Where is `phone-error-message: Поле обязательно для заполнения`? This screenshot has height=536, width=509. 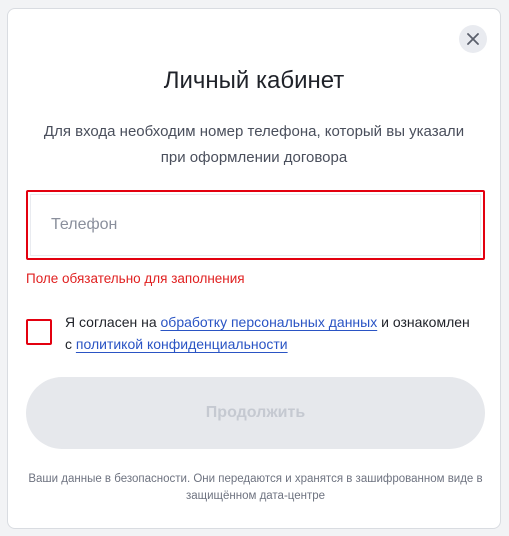
phone-error-message: Поле обязательно для заполнения is located at coordinates (135, 278).